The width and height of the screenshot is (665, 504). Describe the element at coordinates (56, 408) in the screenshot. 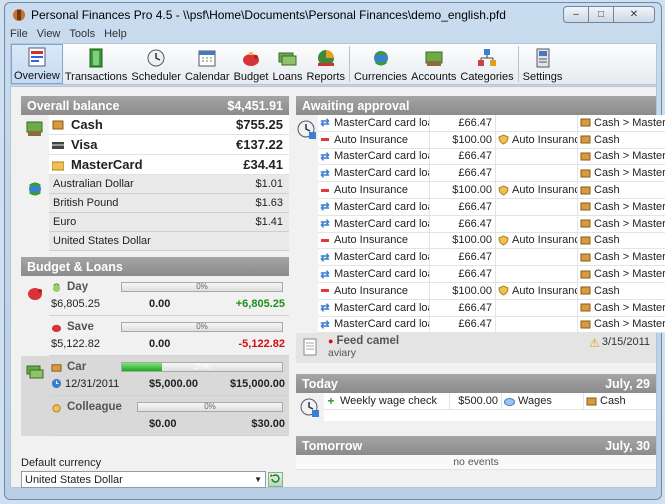

I see `colleague-loan-icon` at that location.